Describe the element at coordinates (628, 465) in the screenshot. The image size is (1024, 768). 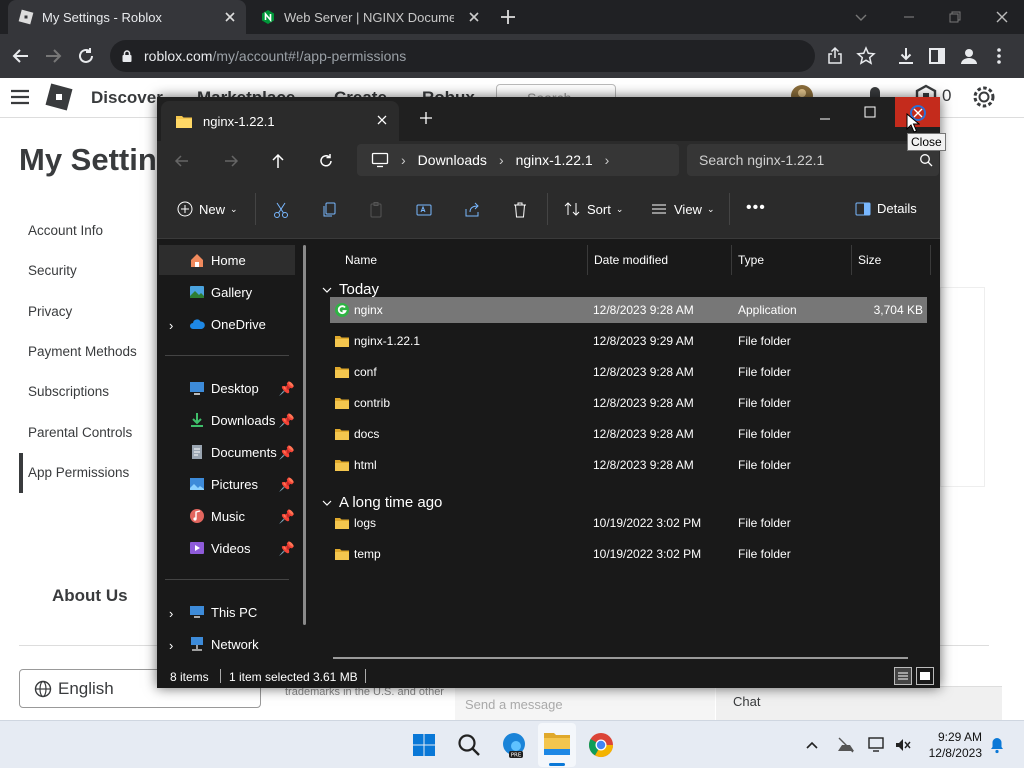
I see `file-row-html: html 12/8/2023 9:28 AM File folder` at that location.